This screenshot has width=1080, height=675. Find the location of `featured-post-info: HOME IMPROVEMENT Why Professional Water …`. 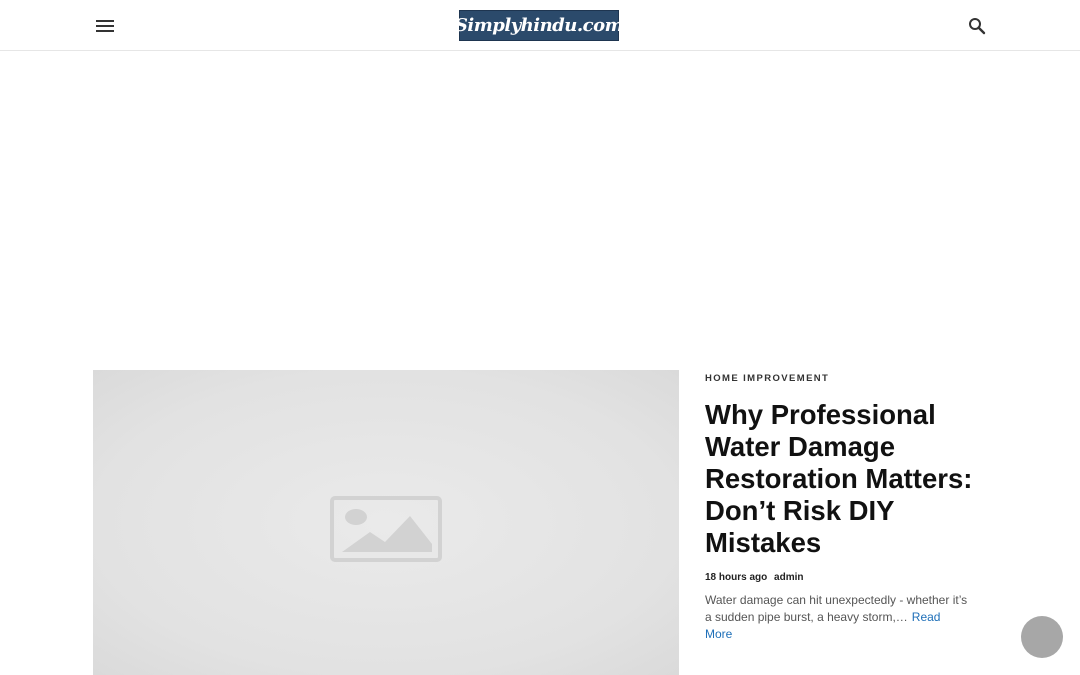

featured-post-info: HOME IMPROVEMENT Why Professional Water … is located at coordinates (845, 506).